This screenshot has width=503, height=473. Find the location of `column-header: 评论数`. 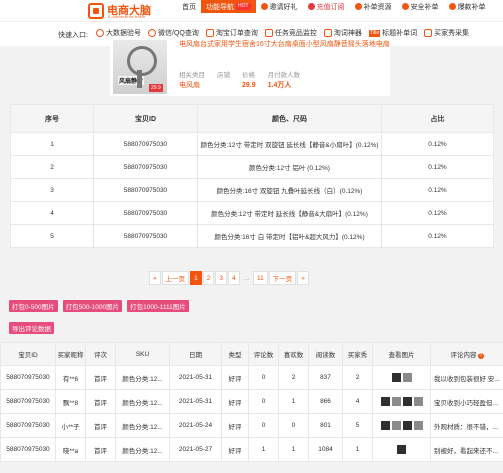

column-header: 评论数 is located at coordinates (263, 354).